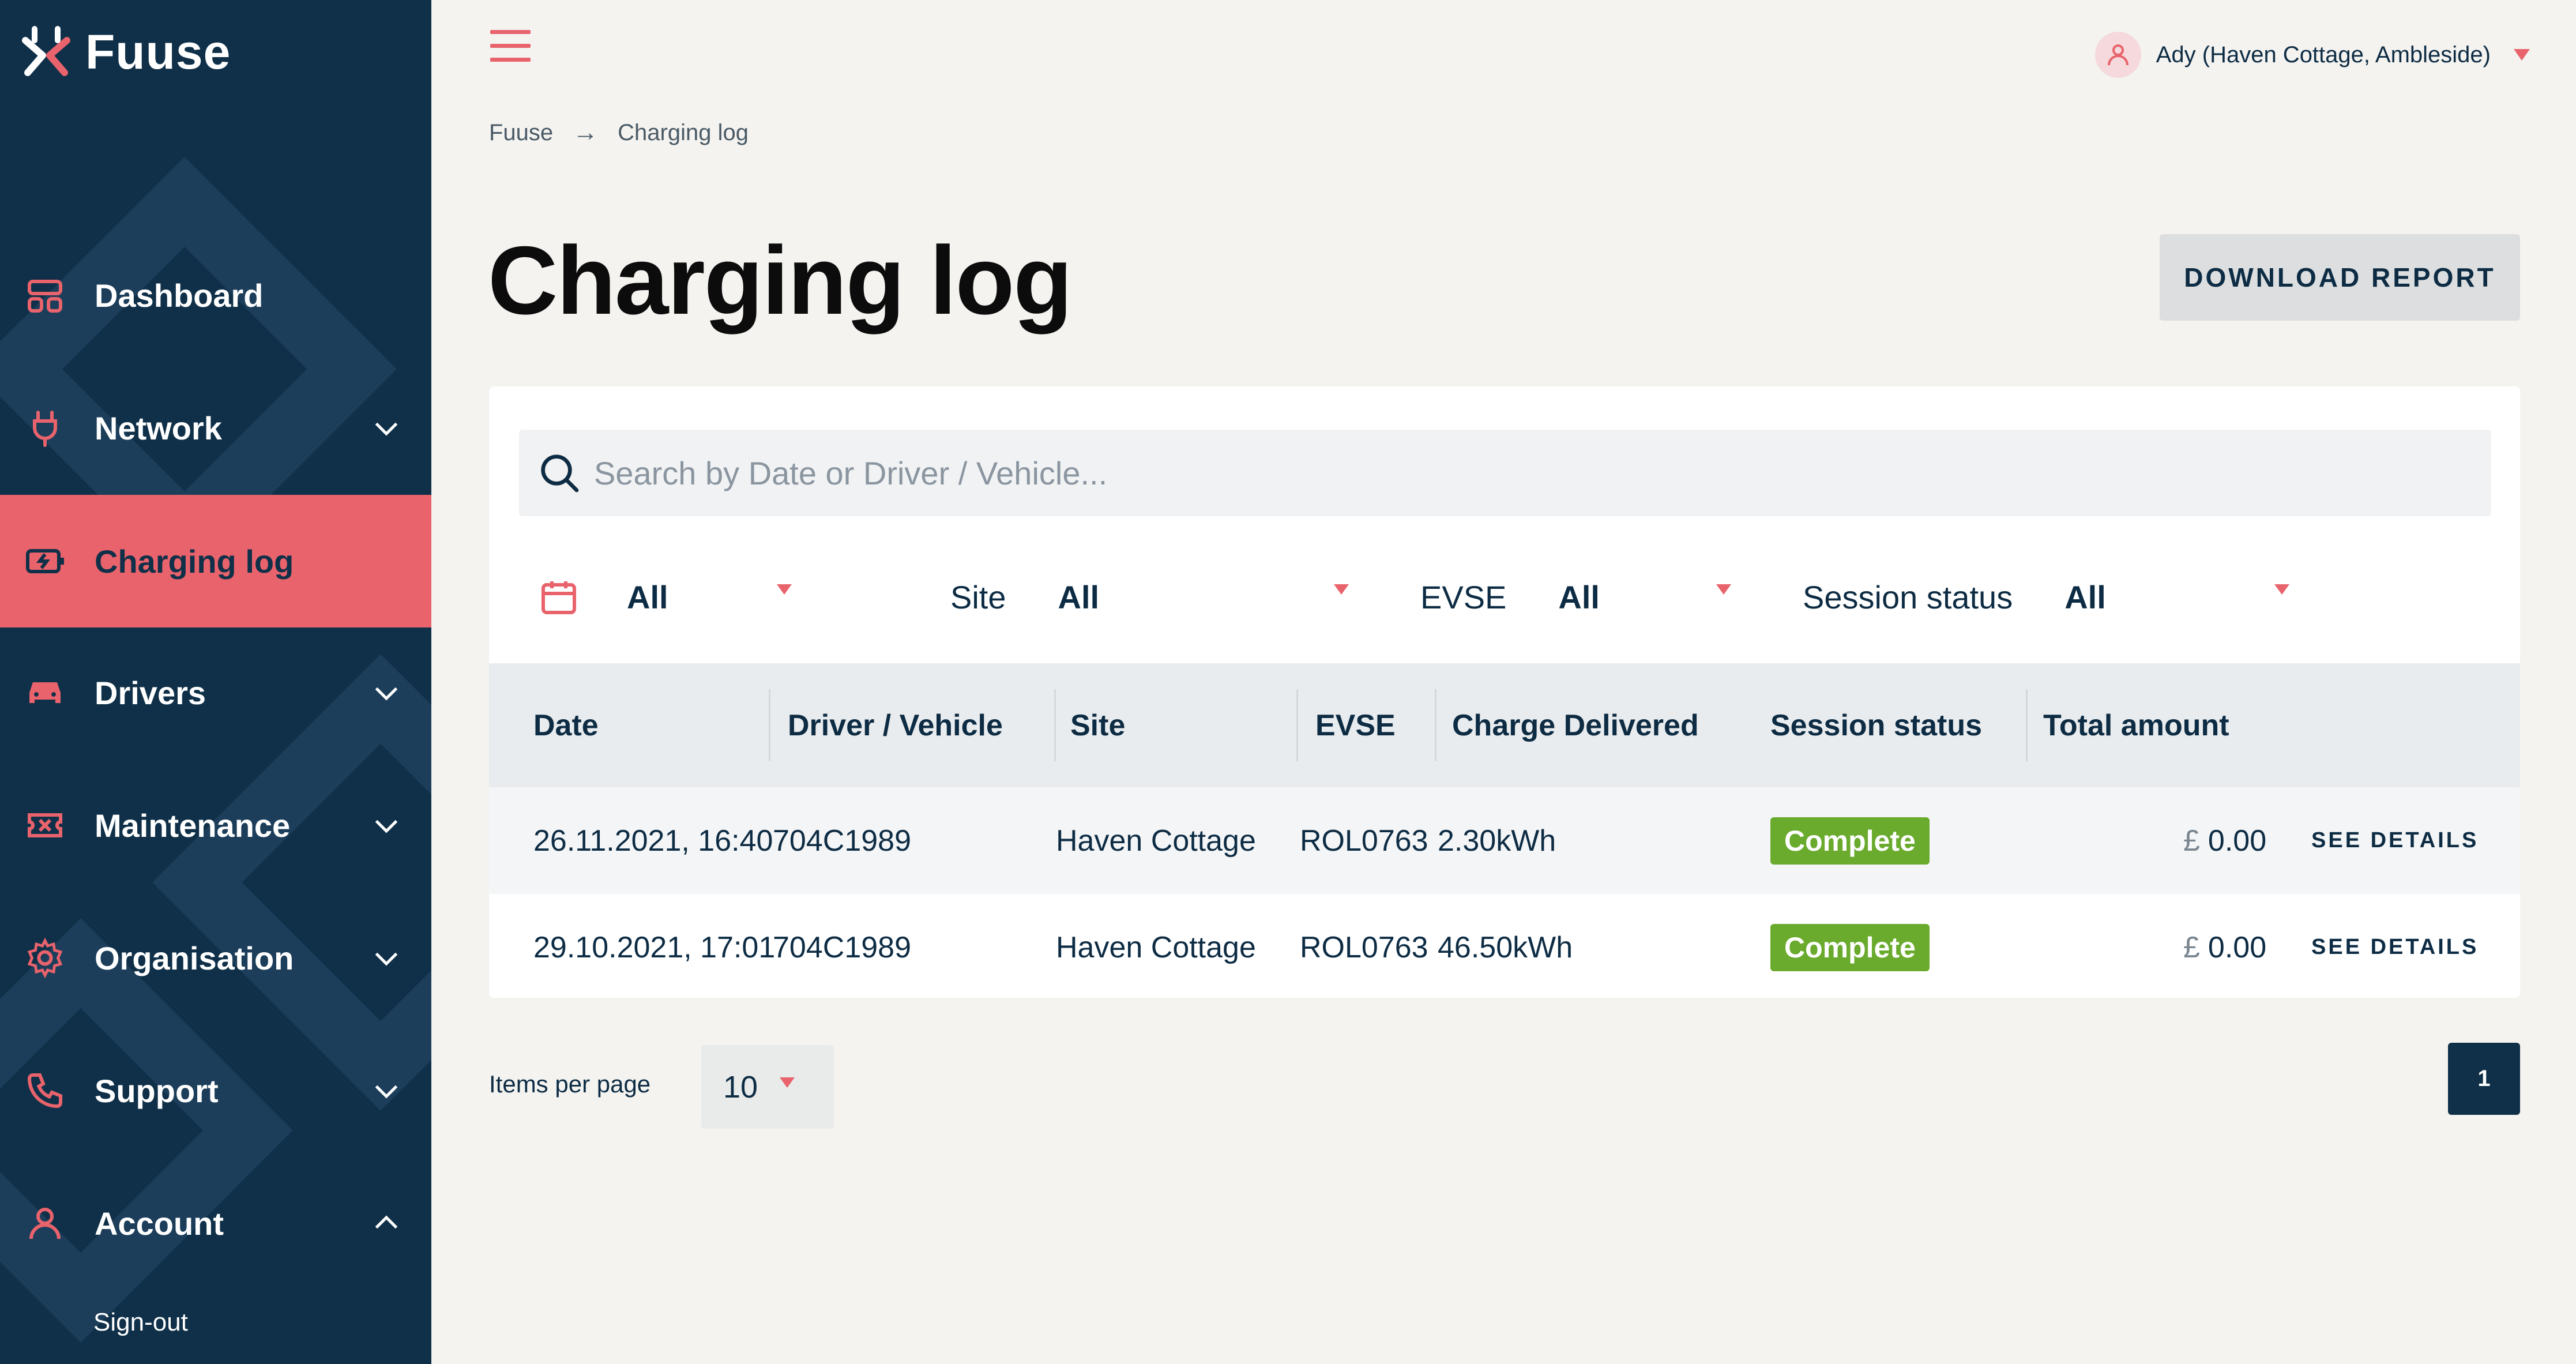 This screenshot has height=1364, width=2576. What do you see at coordinates (194, 562) in the screenshot?
I see `sidebar-item-label: Charging log` at bounding box center [194, 562].